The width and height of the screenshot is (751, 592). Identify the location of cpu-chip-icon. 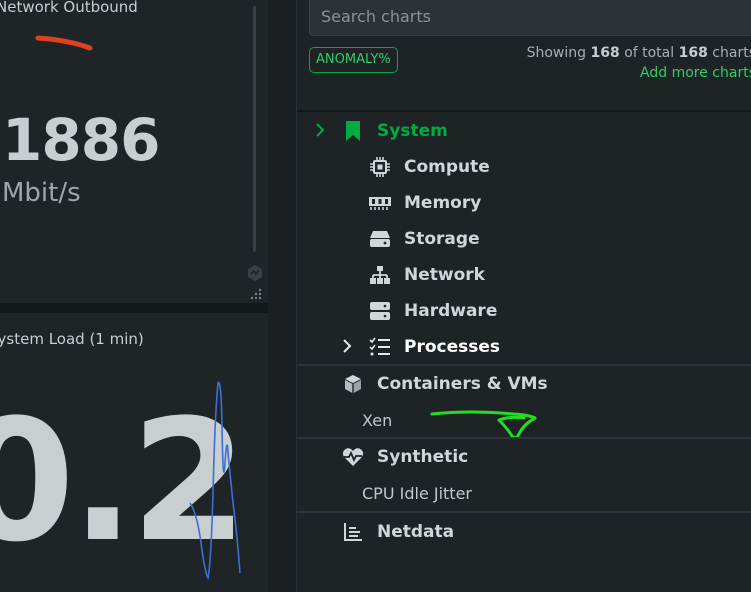
(380, 167).